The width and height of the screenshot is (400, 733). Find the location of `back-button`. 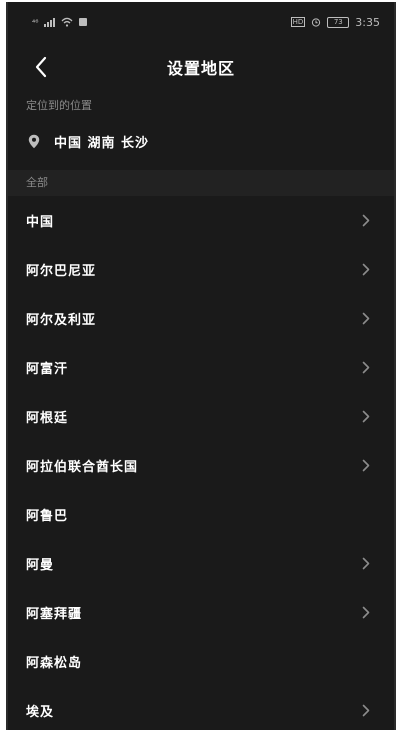

back-button is located at coordinates (41, 67).